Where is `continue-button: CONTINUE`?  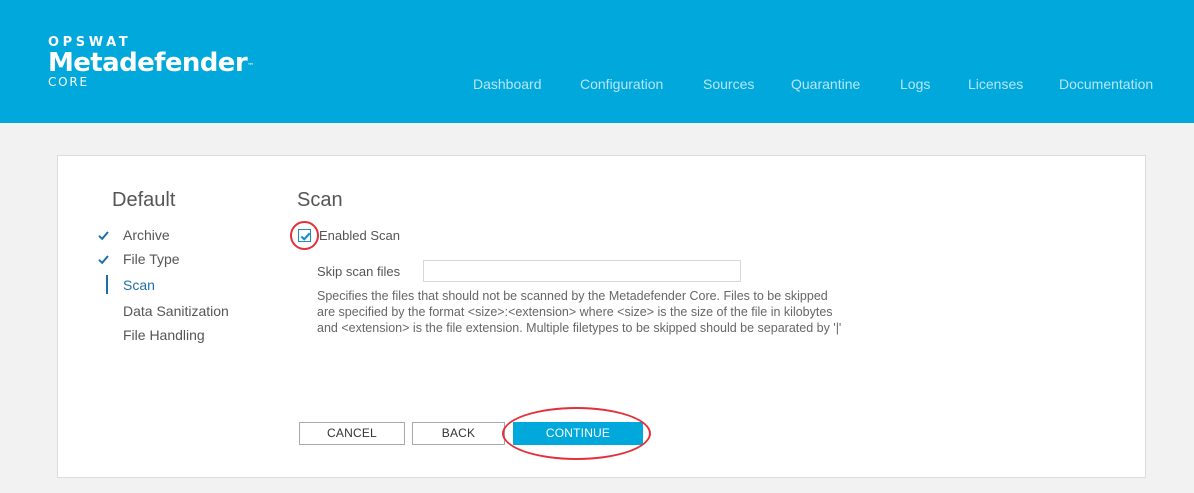
continue-button: CONTINUE is located at coordinates (578, 433).